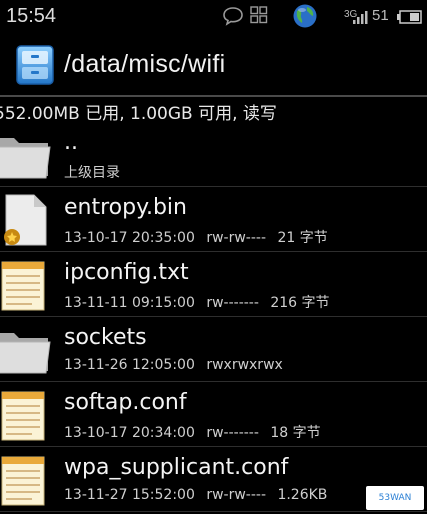  I want to click on file-meta: 13-11-26 12:05:00 rwxrwxrwx, so click(177, 365).